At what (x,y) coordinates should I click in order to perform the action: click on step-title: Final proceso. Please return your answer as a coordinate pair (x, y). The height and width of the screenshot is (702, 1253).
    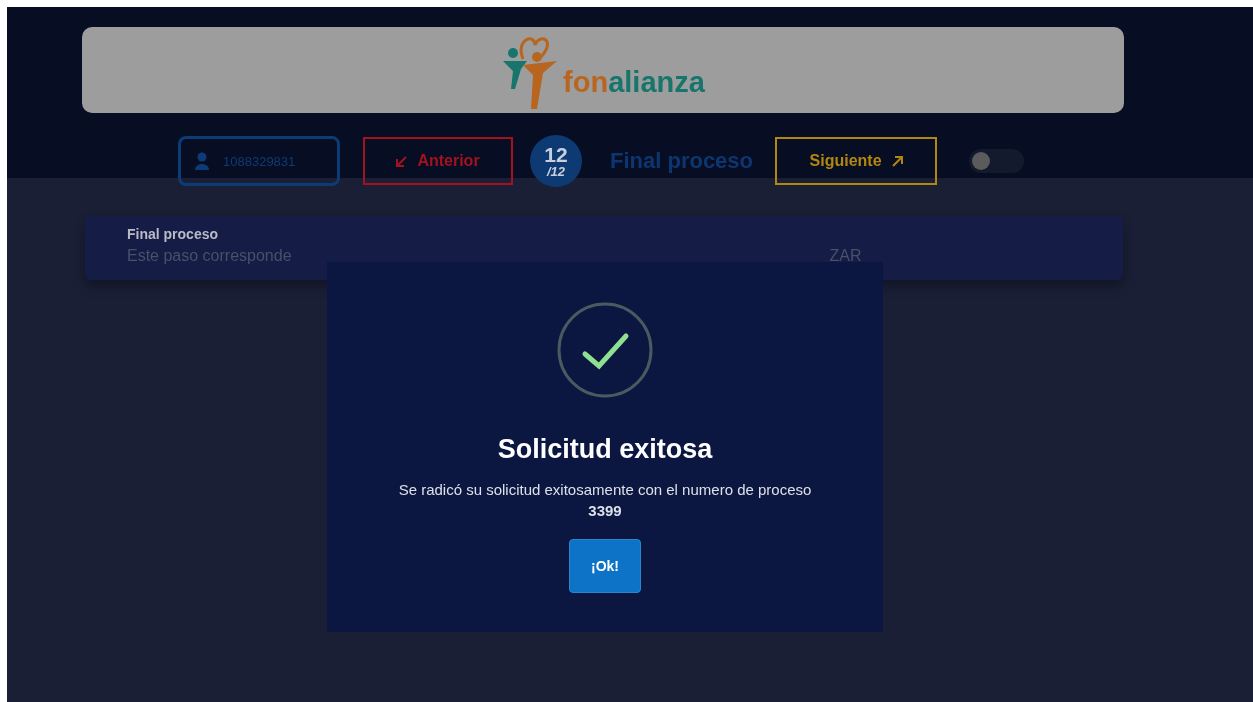
    Looking at the image, I should click on (682, 161).